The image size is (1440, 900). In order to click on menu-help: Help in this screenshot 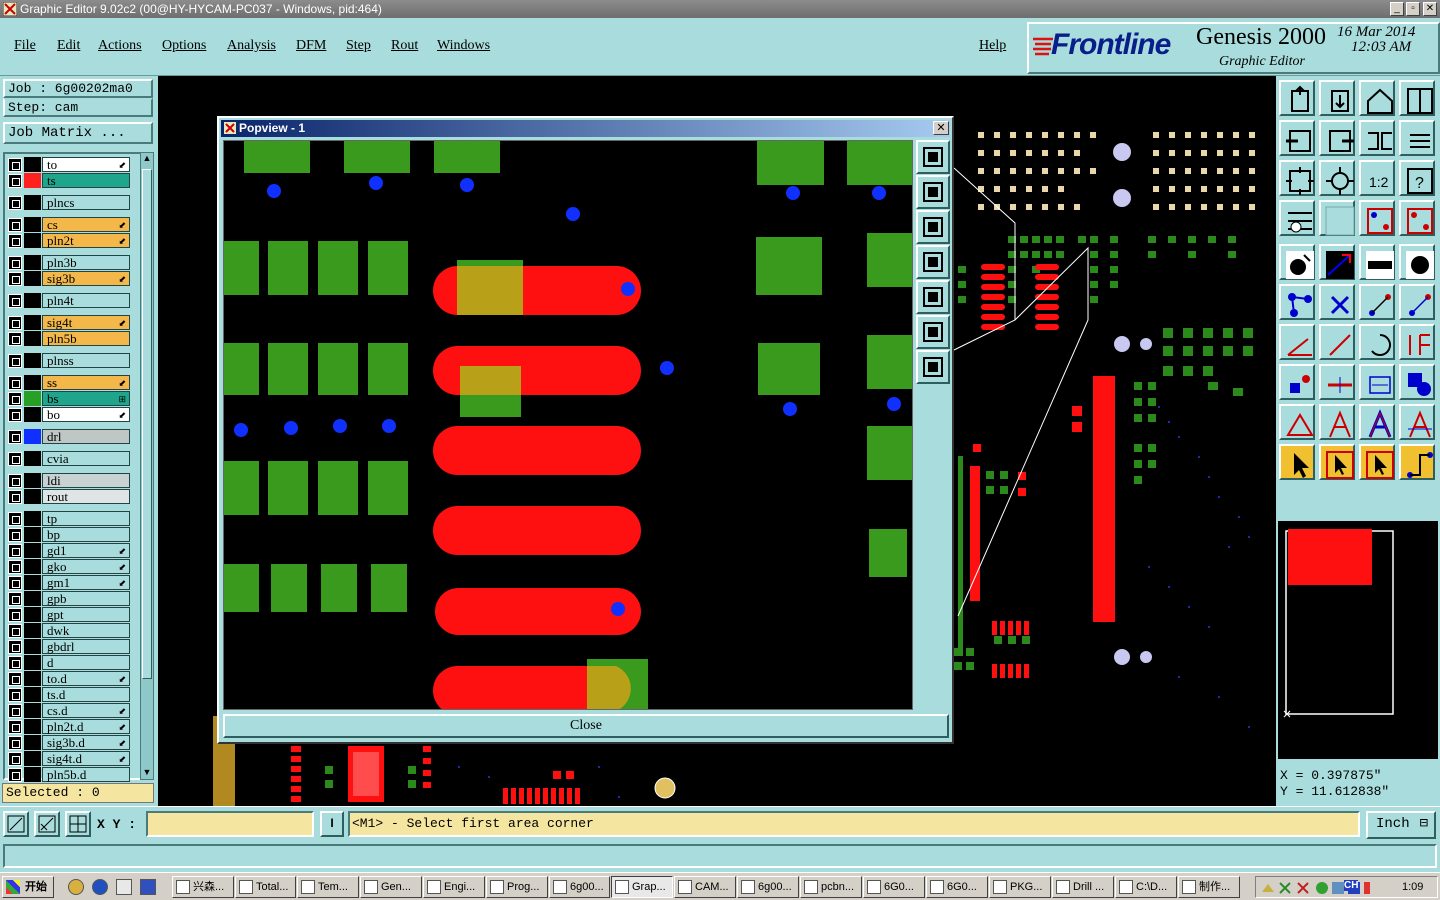, I will do `click(992, 46)`.